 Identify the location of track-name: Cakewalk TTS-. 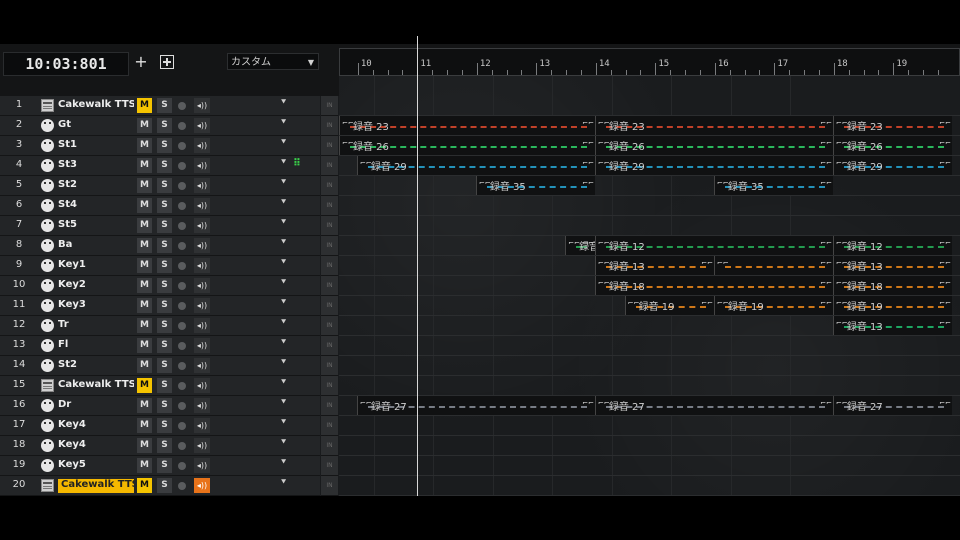
(96, 106).